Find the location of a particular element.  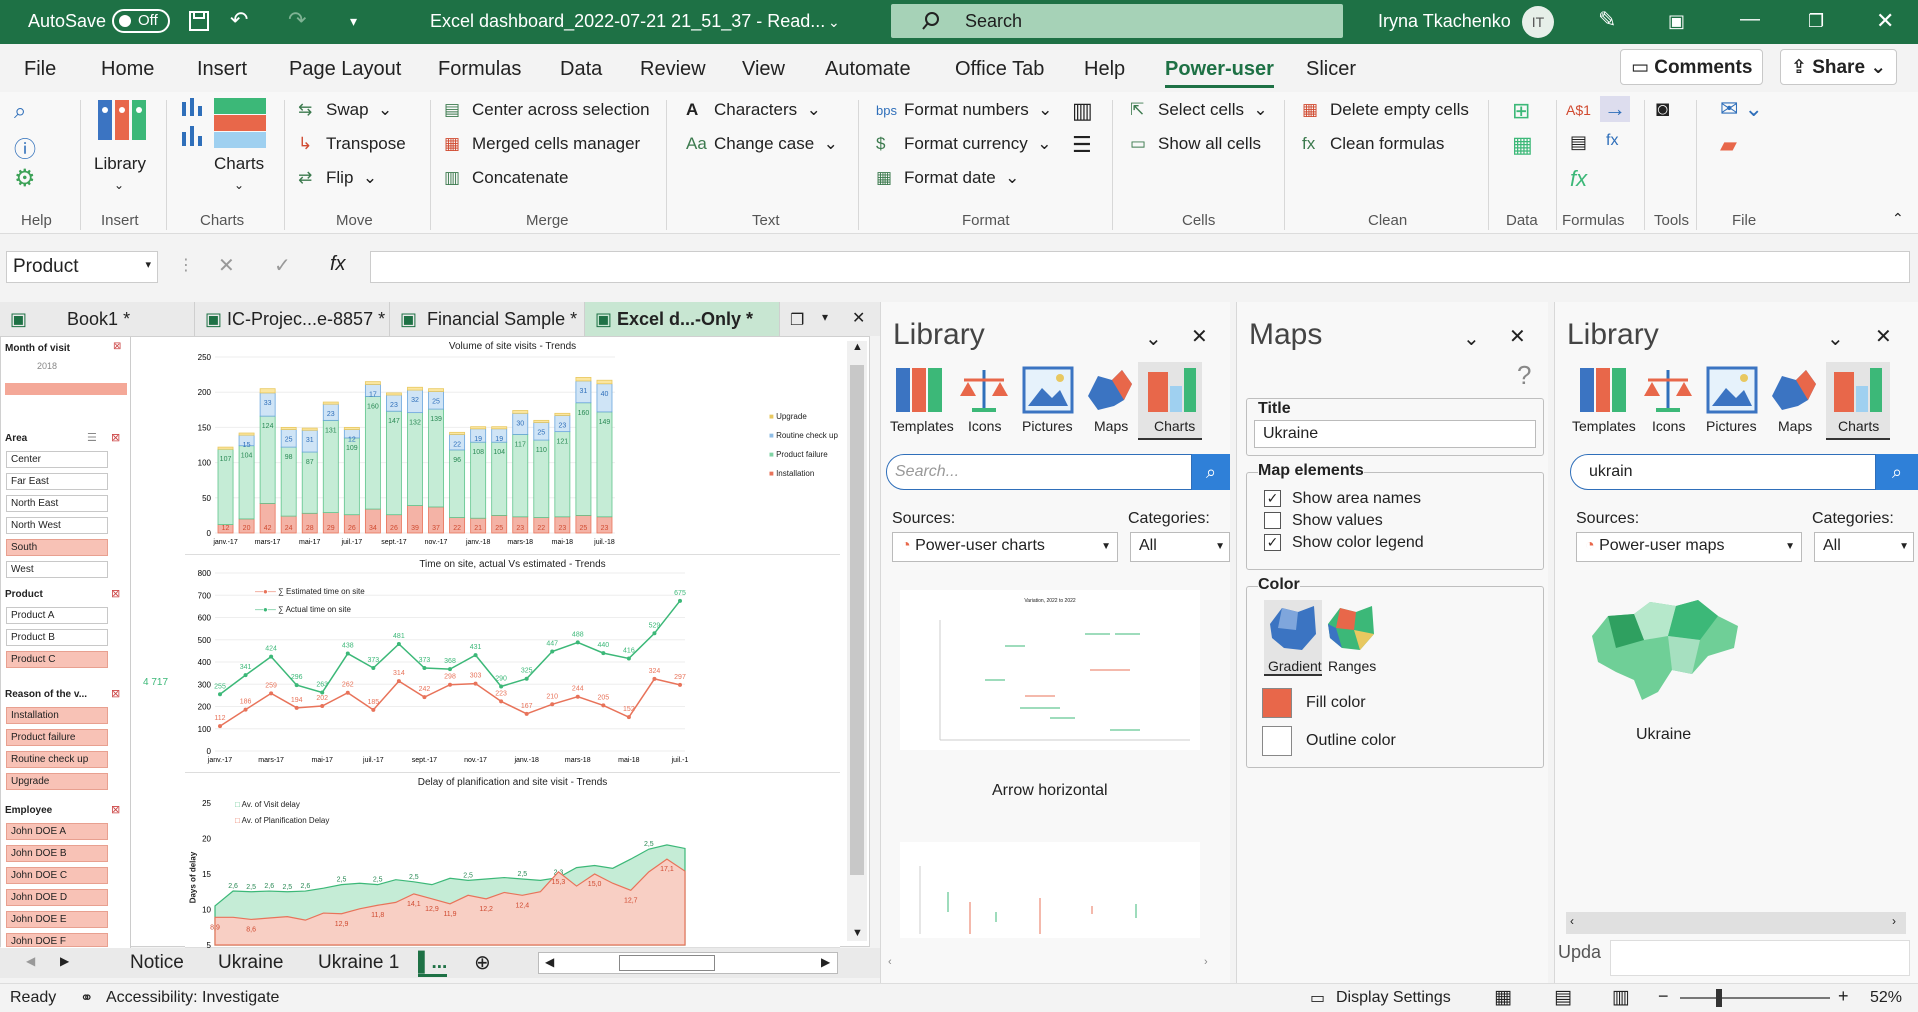

zoom-out-icon: − is located at coordinates (1663, 996).